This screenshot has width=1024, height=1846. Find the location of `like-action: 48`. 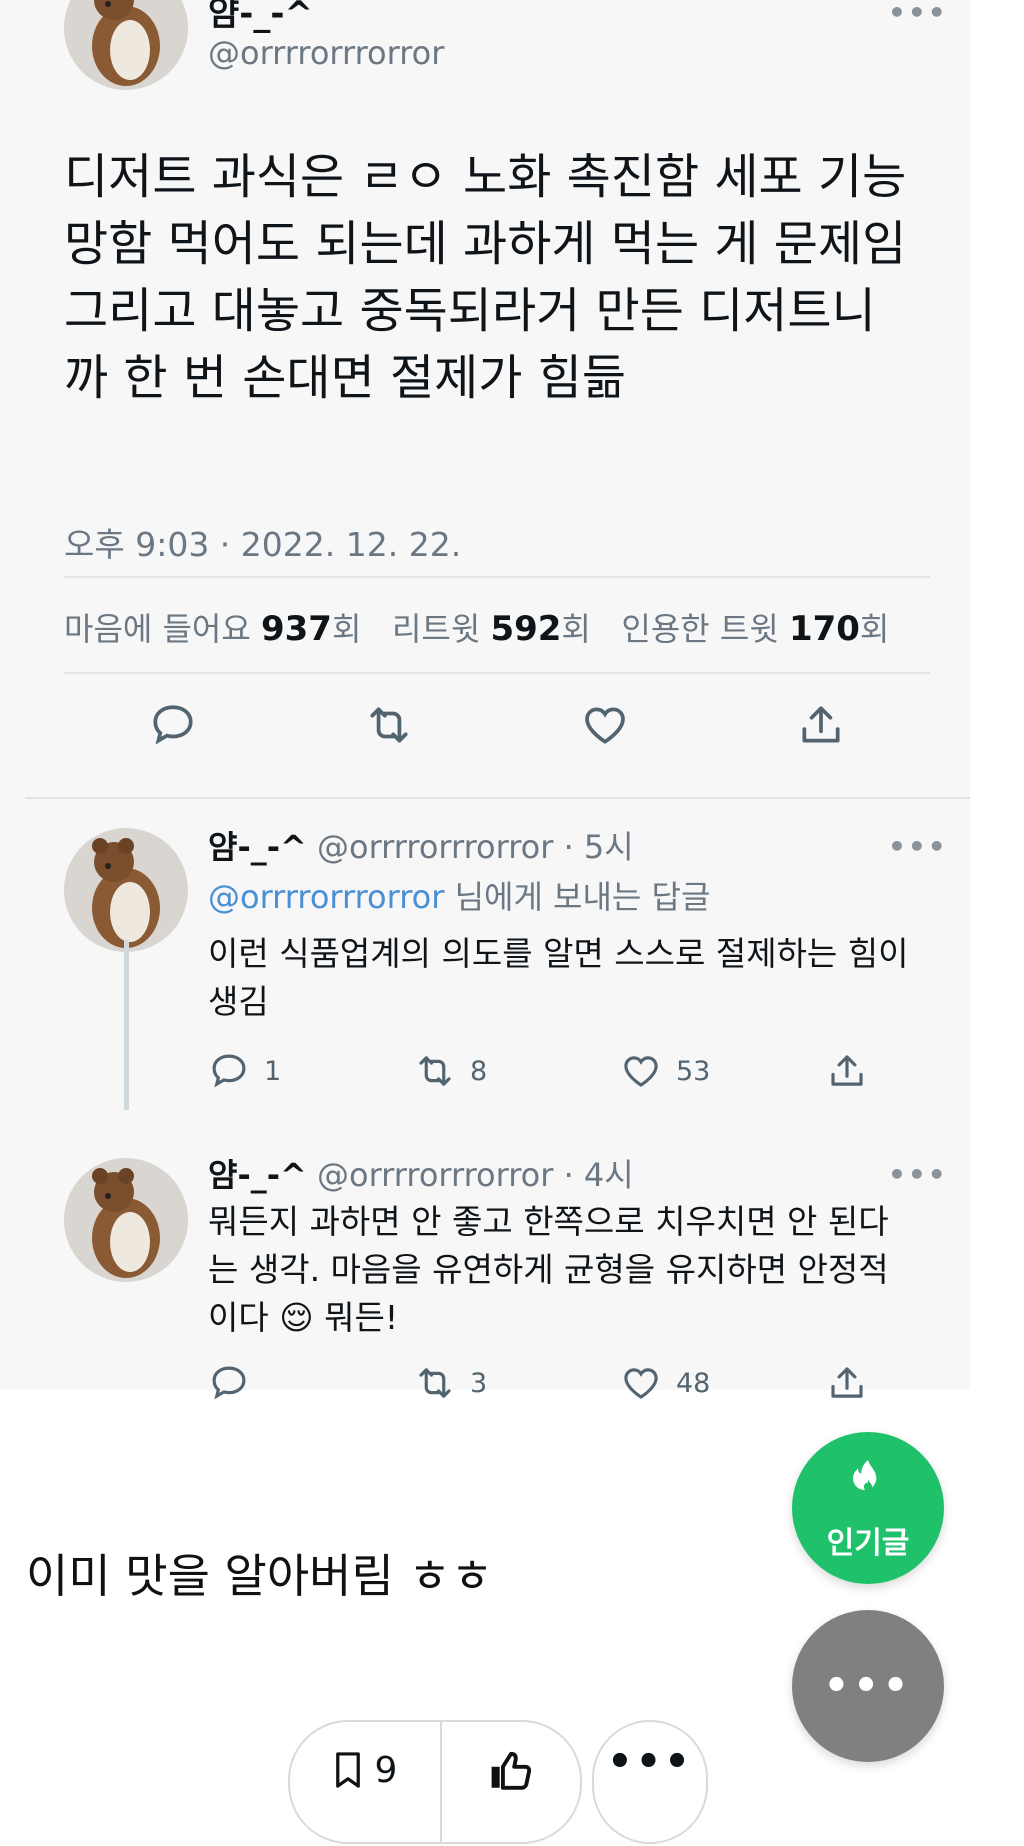

like-action: 48 is located at coordinates (665, 1383).